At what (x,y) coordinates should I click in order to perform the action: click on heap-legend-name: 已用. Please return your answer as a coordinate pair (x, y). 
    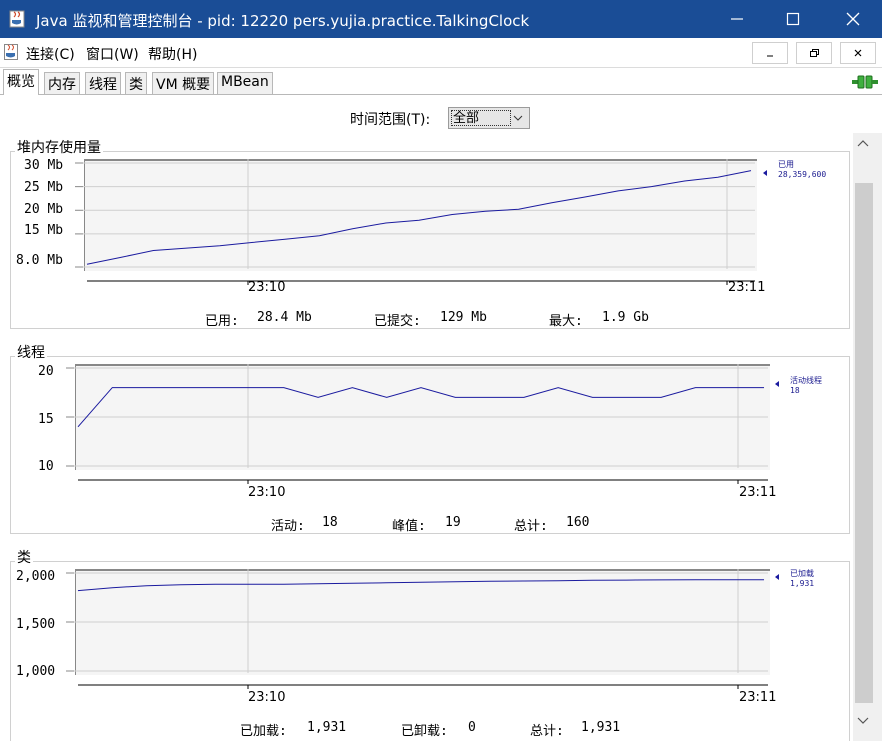
    Looking at the image, I should click on (786, 164).